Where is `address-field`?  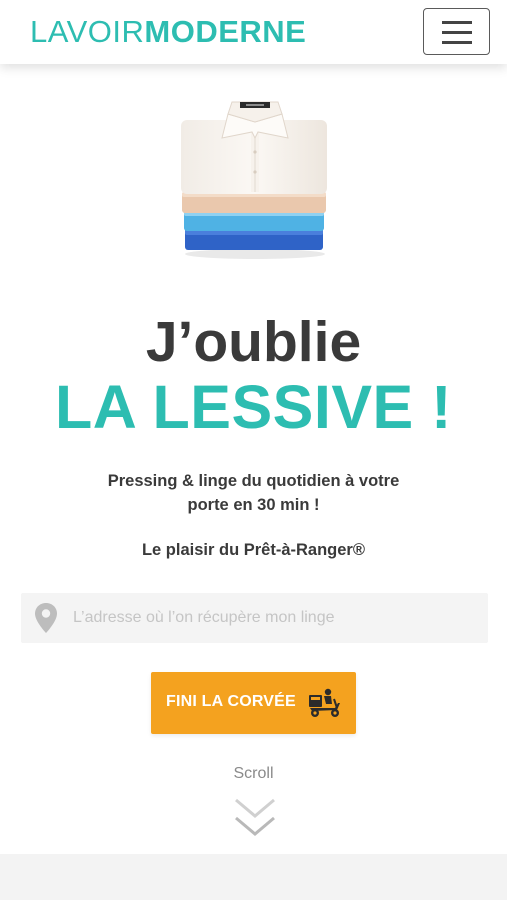 address-field is located at coordinates (254, 618).